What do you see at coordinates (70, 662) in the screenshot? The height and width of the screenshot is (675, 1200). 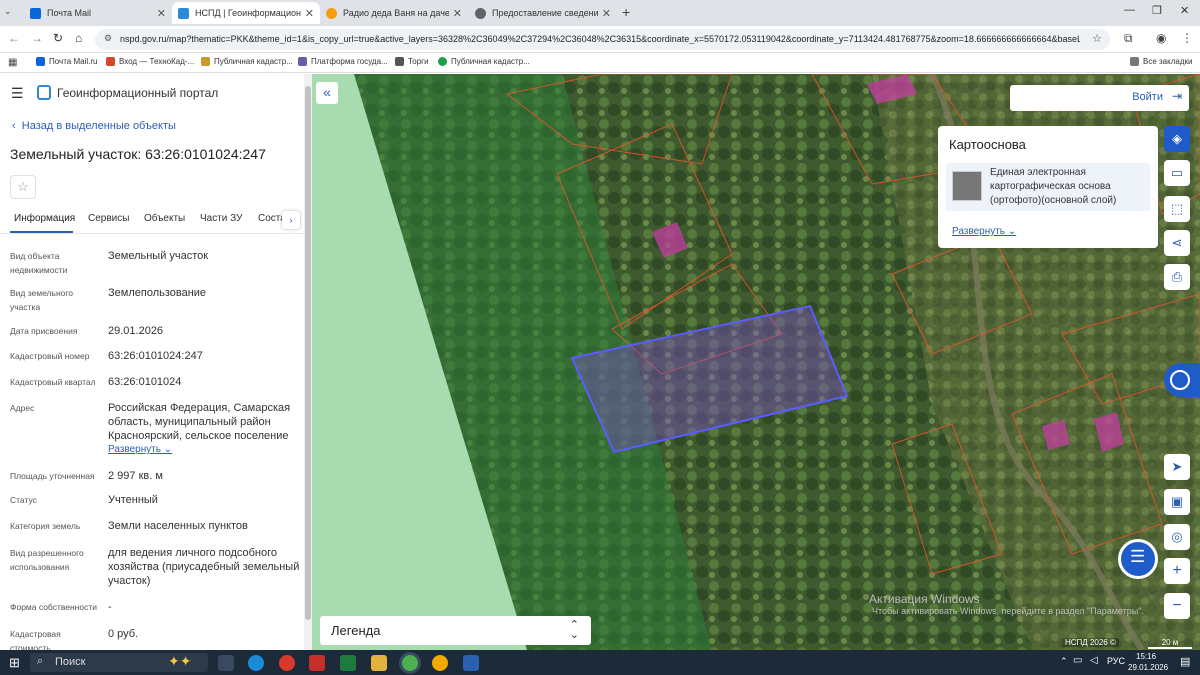 I see `search-label: Поиск` at bounding box center [70, 662].